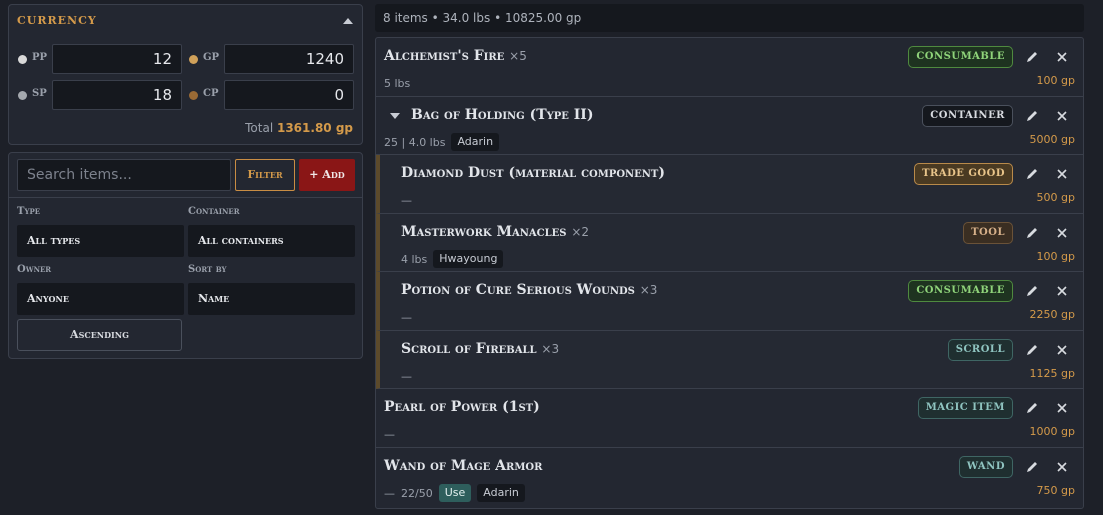  I want to click on type-select: All types, so click(100, 241).